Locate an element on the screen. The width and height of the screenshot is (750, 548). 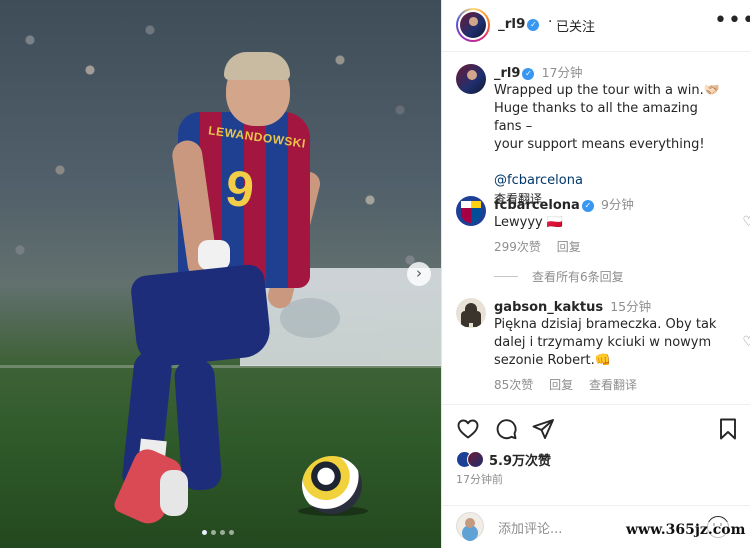
view-replies-label: 查看所有6条回复 is located at coordinates (578, 277).